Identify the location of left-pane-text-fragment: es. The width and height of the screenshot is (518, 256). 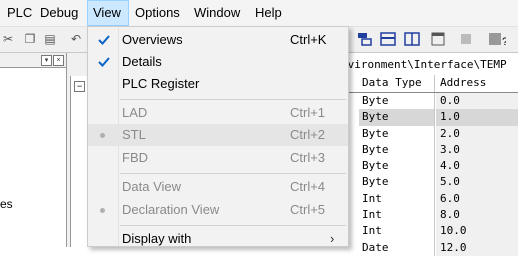
(6, 204).